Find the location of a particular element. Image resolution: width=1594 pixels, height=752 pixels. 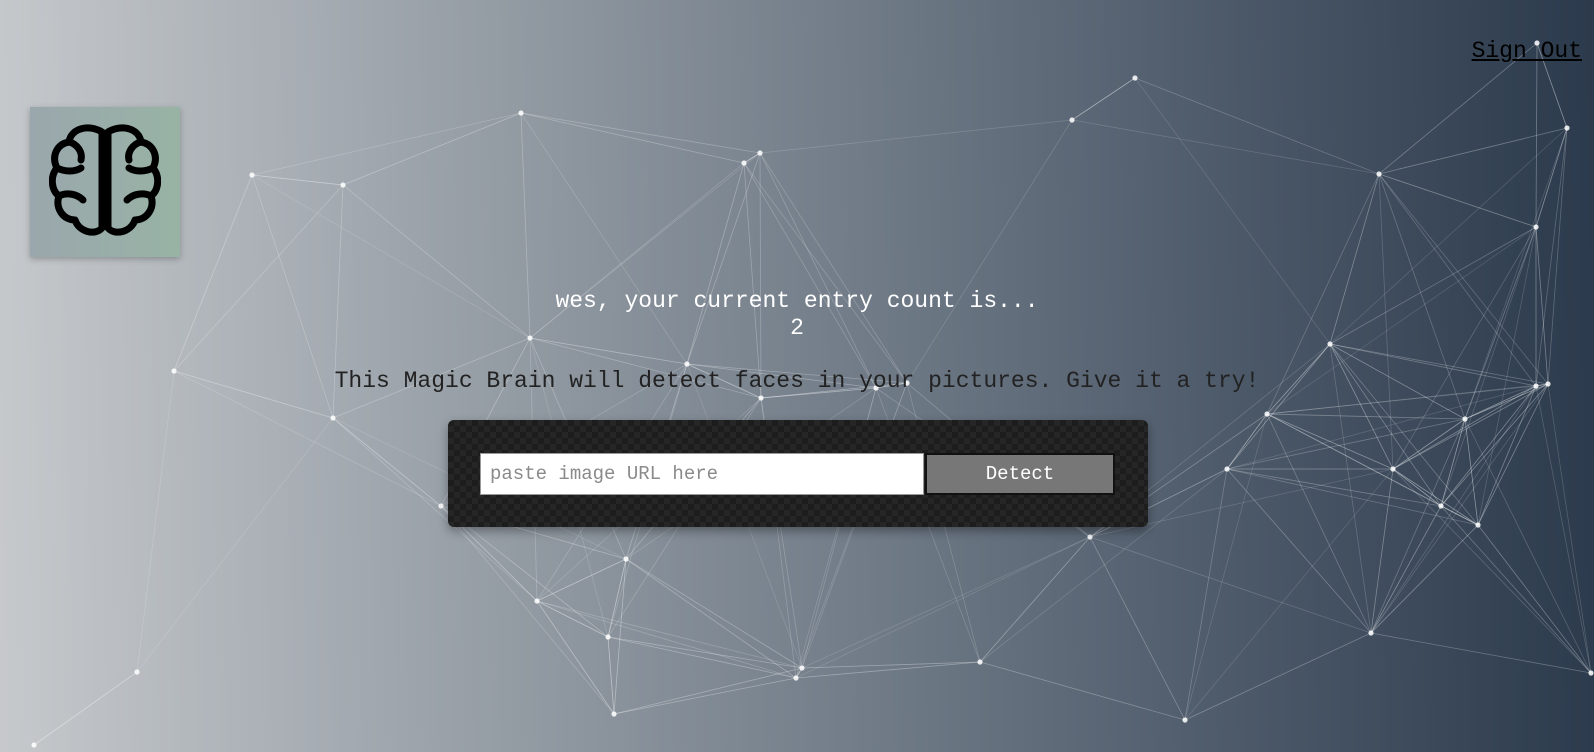

detect-button: Detect is located at coordinates (1020, 474).